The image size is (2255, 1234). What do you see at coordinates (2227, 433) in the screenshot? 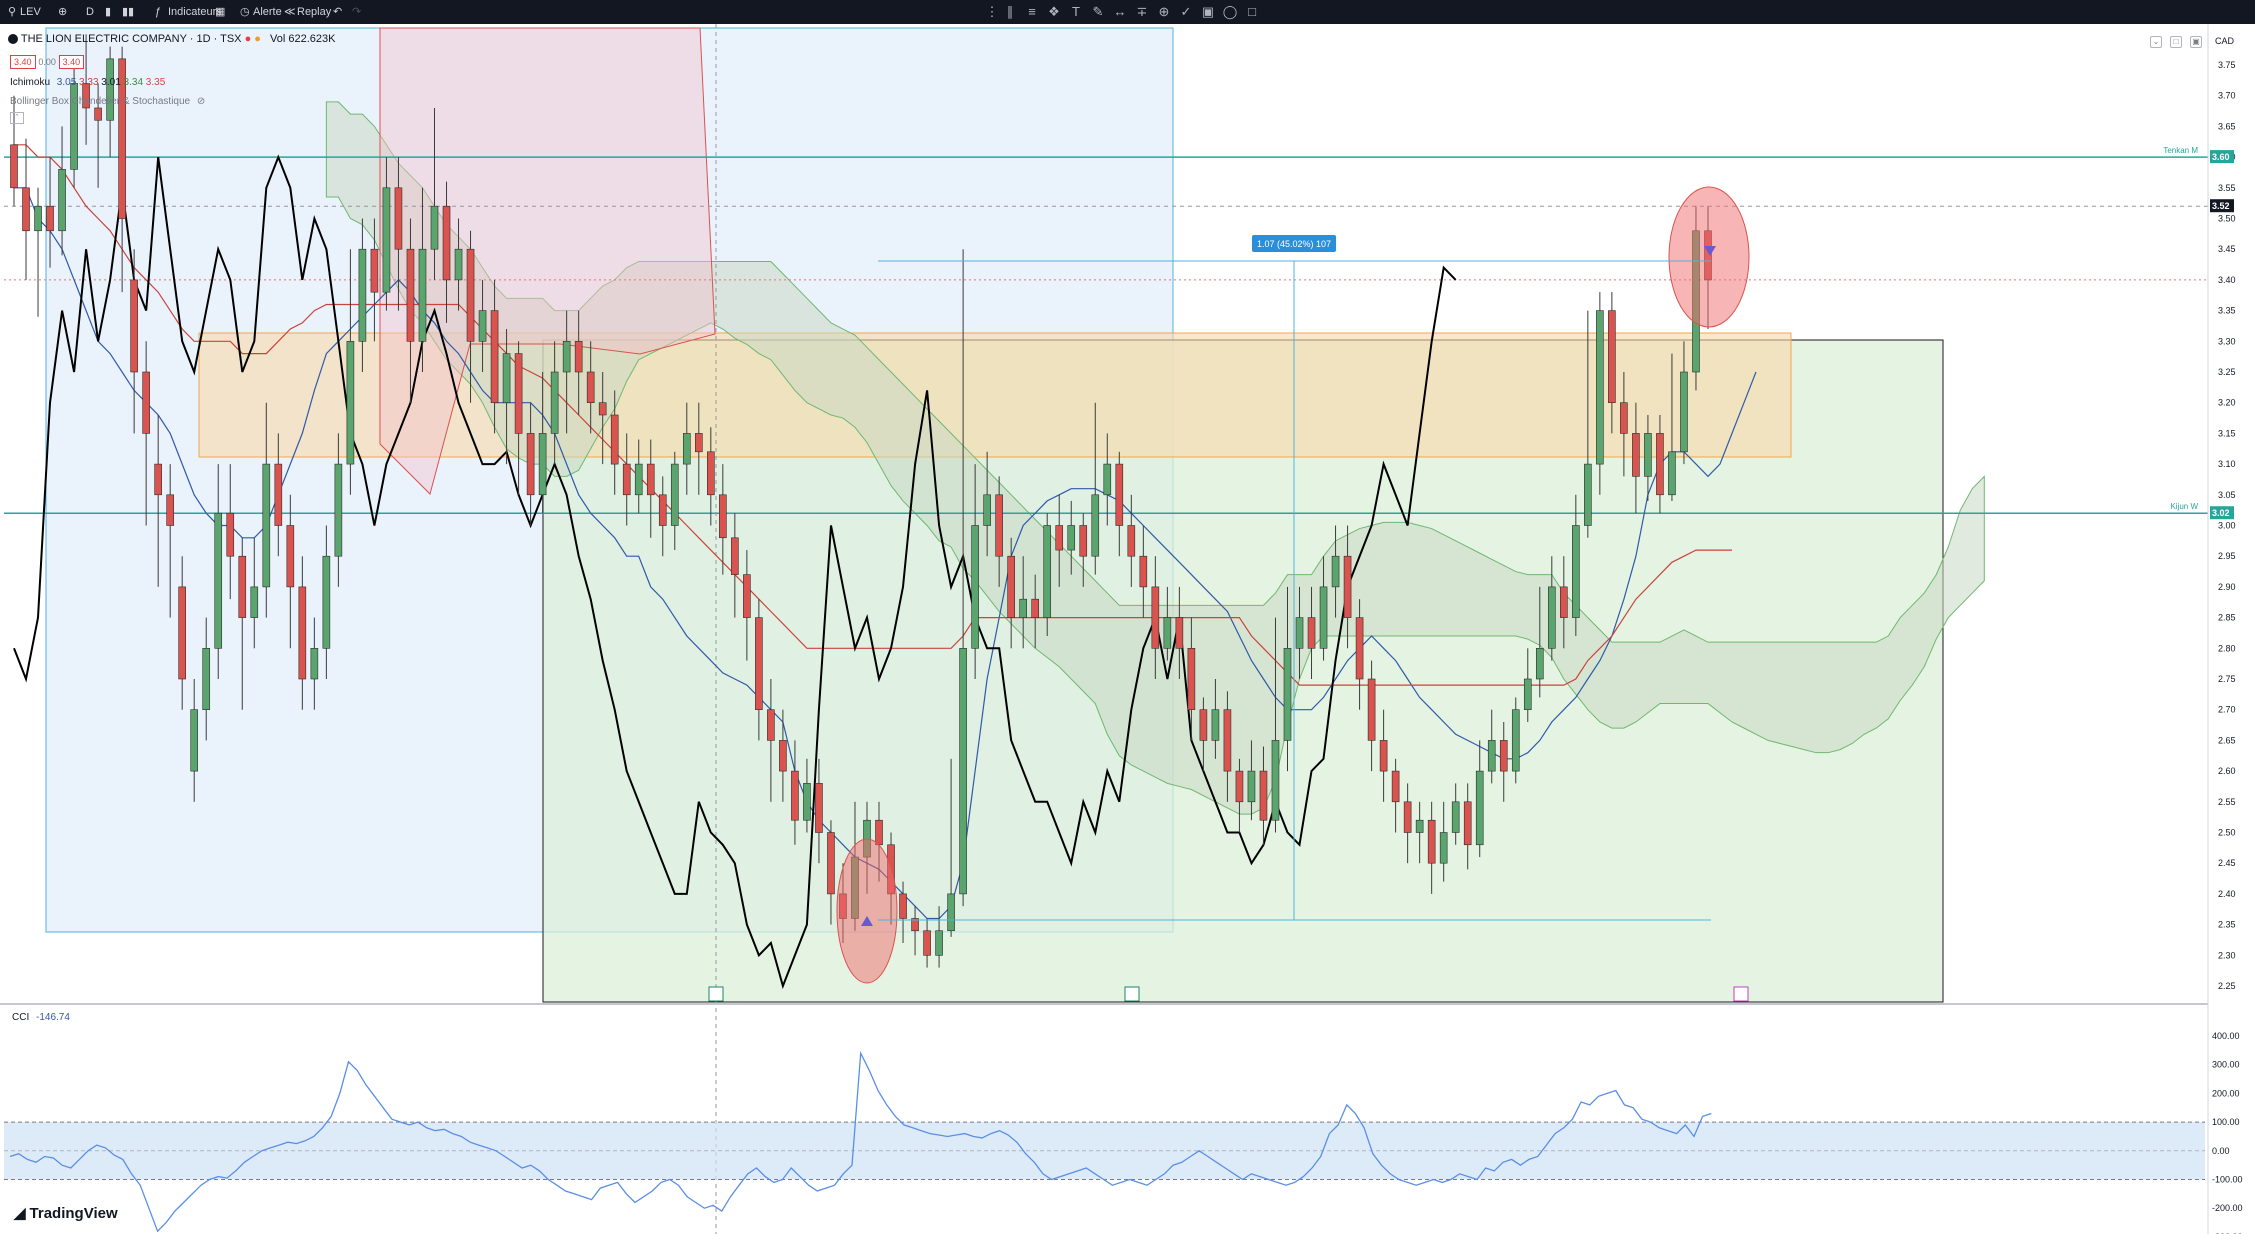
I see `price-tick-label: 3.15` at bounding box center [2227, 433].